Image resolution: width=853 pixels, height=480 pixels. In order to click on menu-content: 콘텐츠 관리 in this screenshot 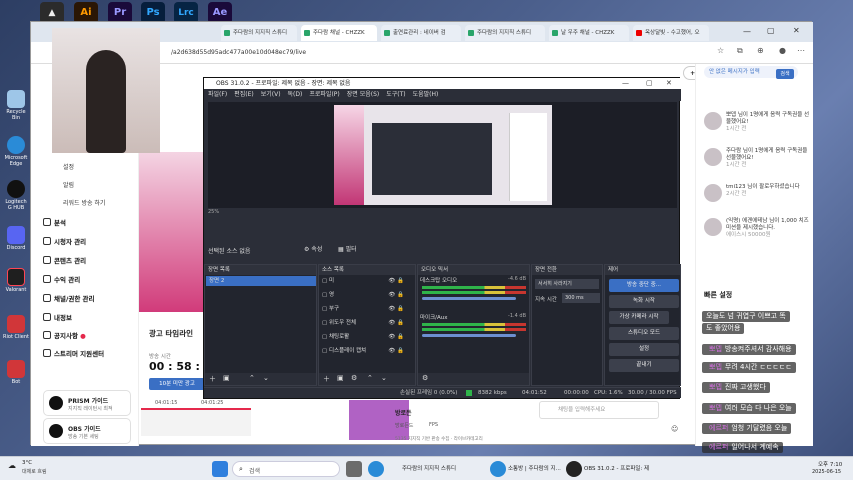, I will do `click(64, 260)`.